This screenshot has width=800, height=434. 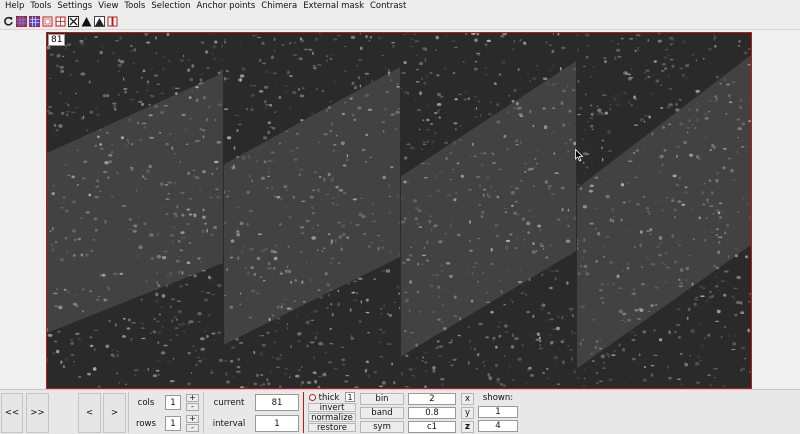 What do you see at coordinates (8, 21) in the screenshot?
I see `refresh-icon` at bounding box center [8, 21].